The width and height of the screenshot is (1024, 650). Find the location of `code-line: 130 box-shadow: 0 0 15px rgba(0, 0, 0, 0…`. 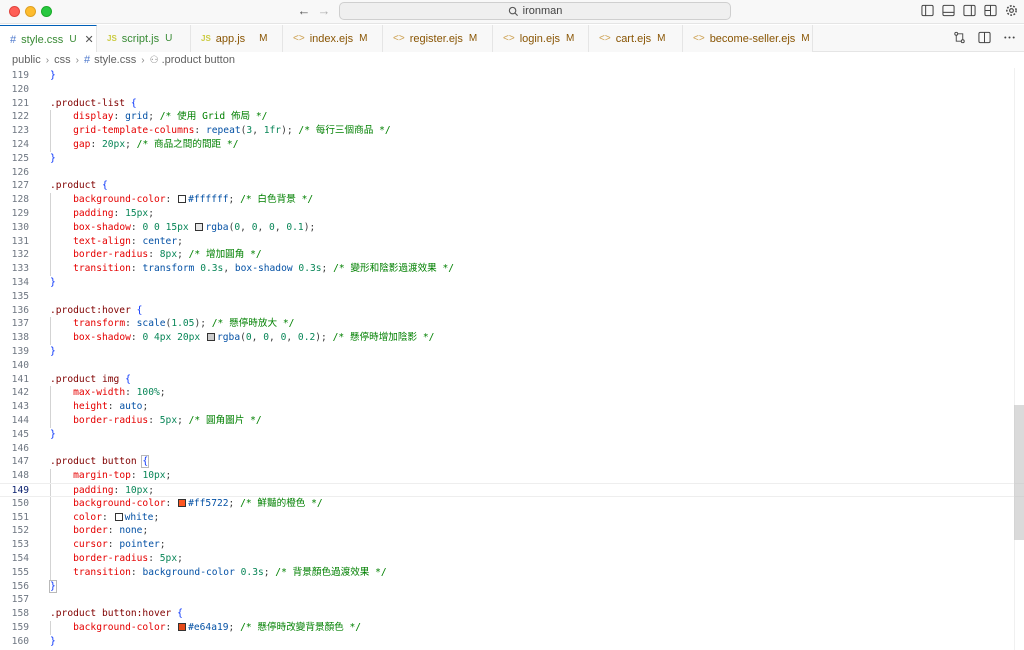

code-line: 130 box-shadow: 0 0 15px rgba(0, 0, 0, 0… is located at coordinates (512, 227).